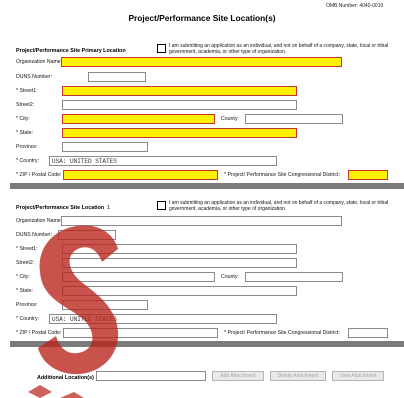 The width and height of the screenshot is (404, 398). I want to click on location1-country-label: * Country:, so click(28, 319).